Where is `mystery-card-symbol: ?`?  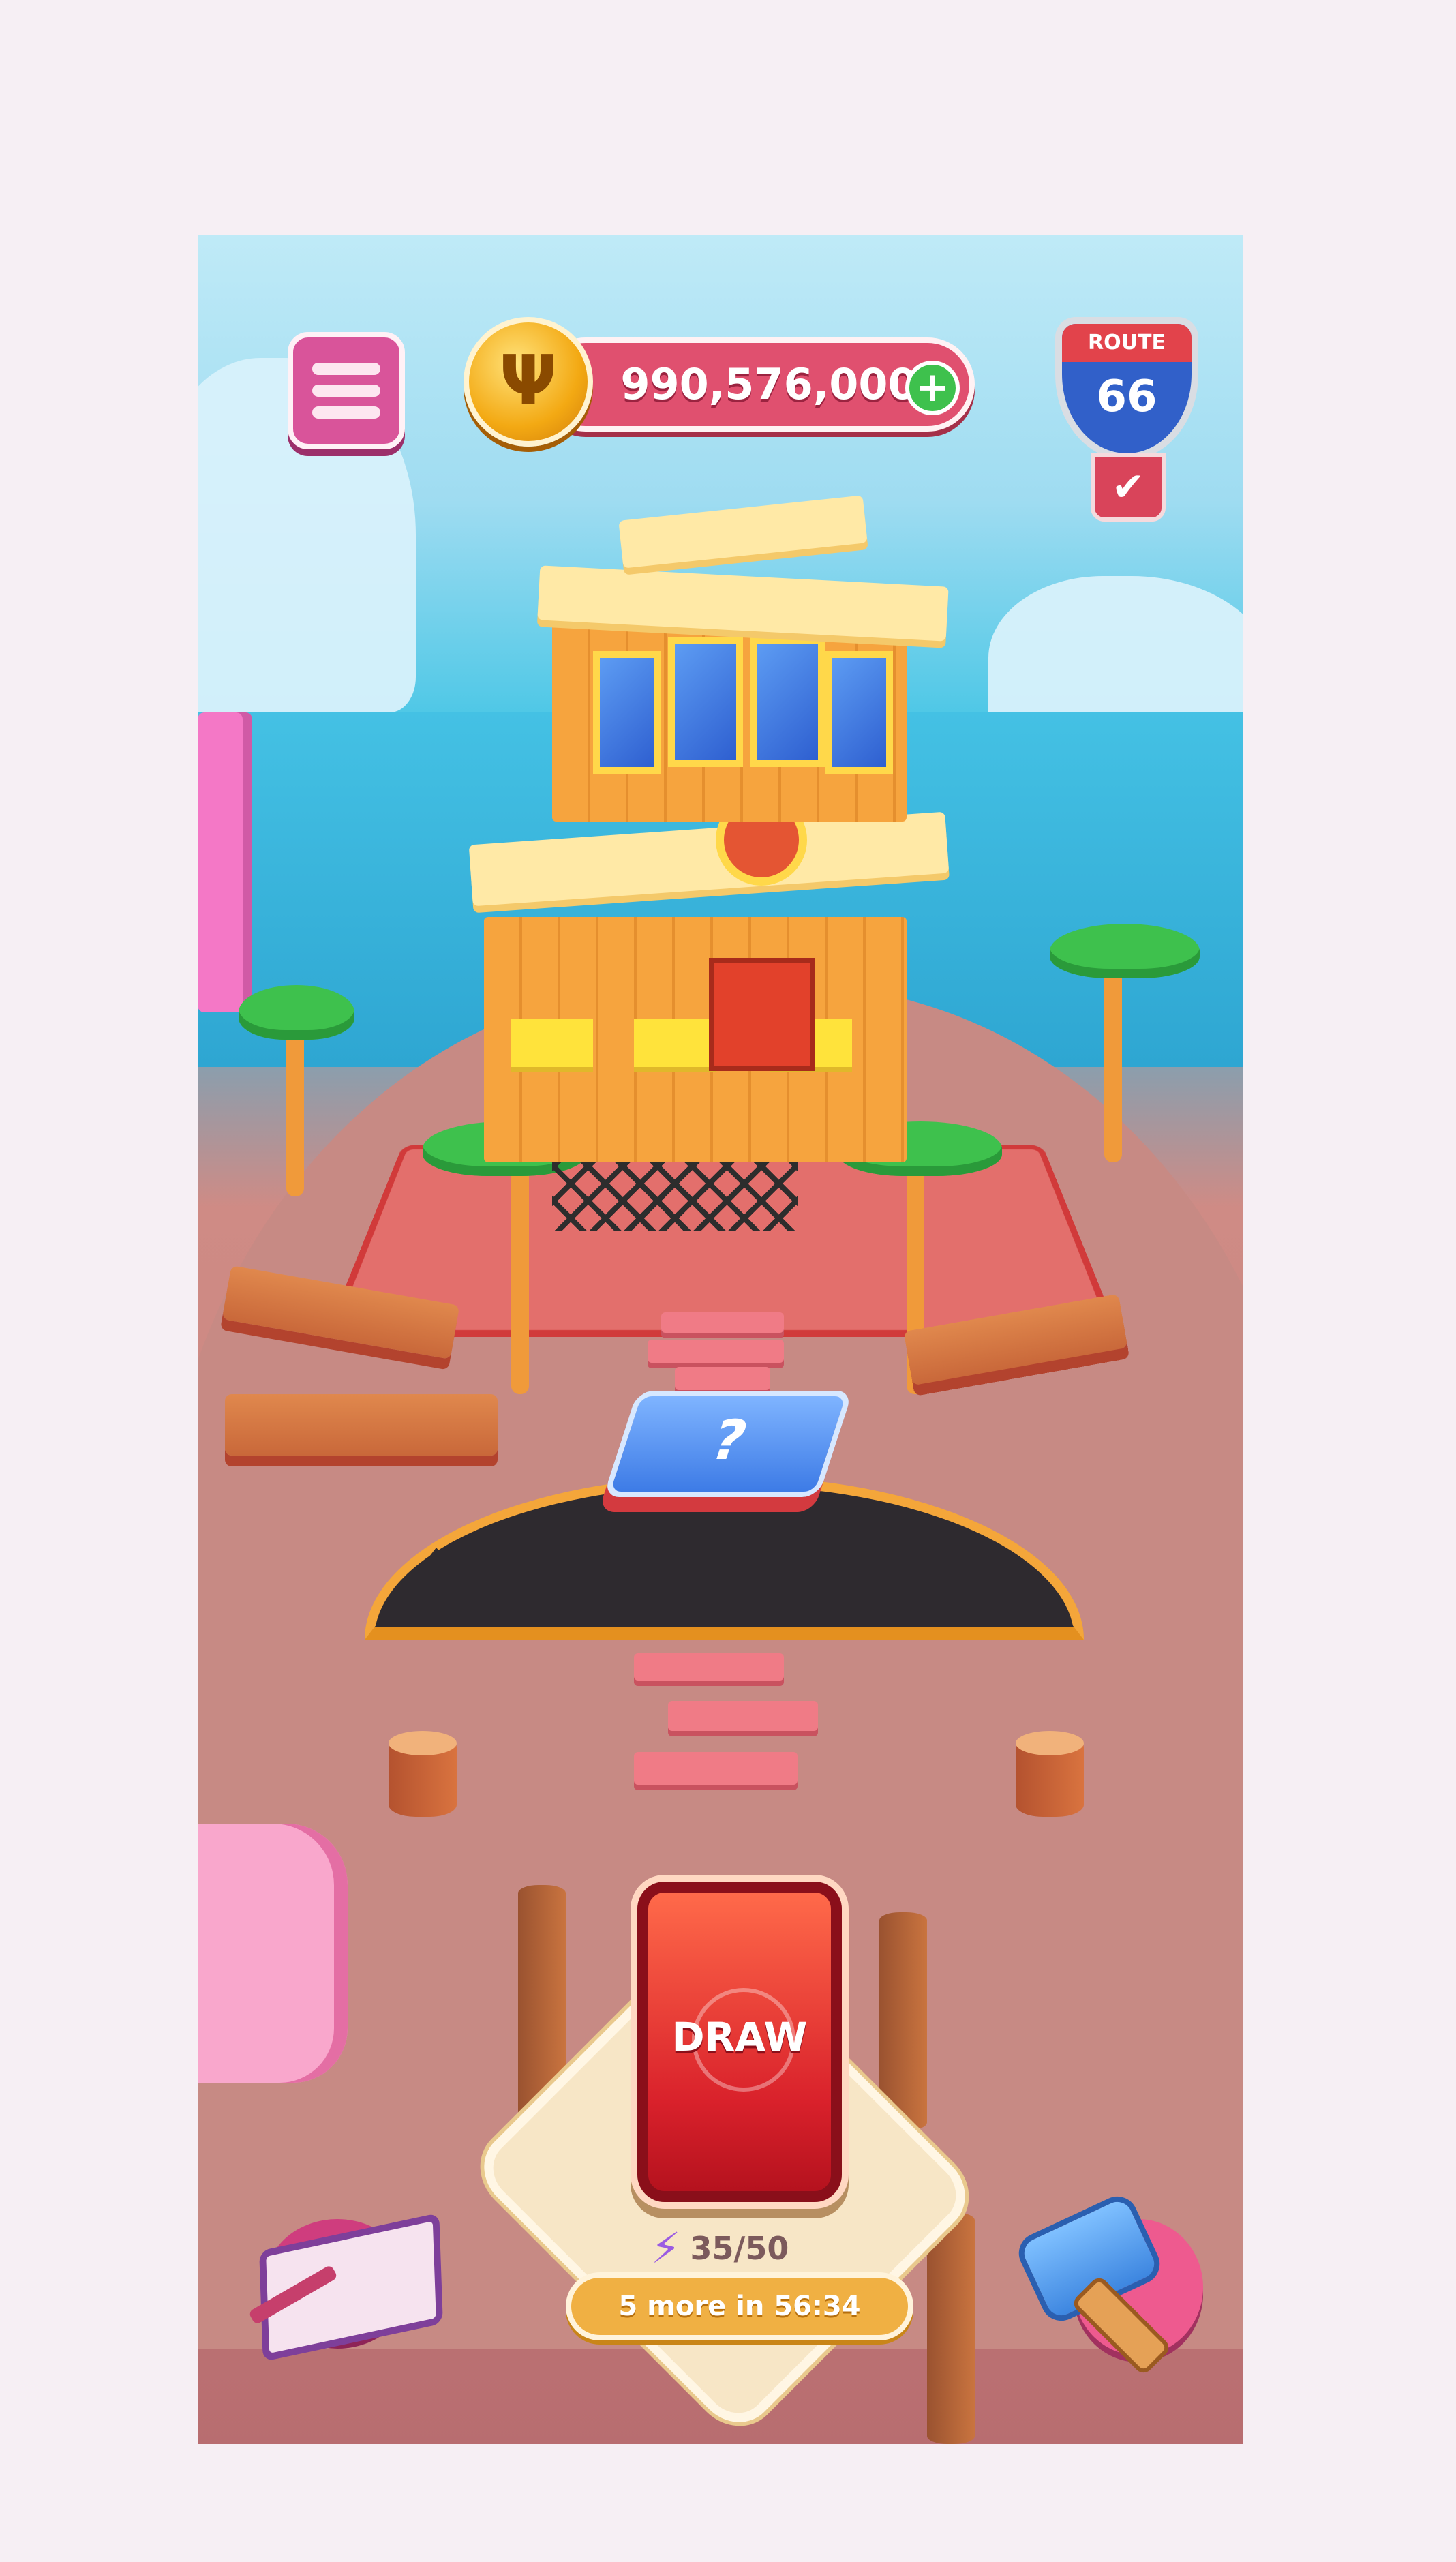 mystery-card-symbol: ? is located at coordinates (729, 1440).